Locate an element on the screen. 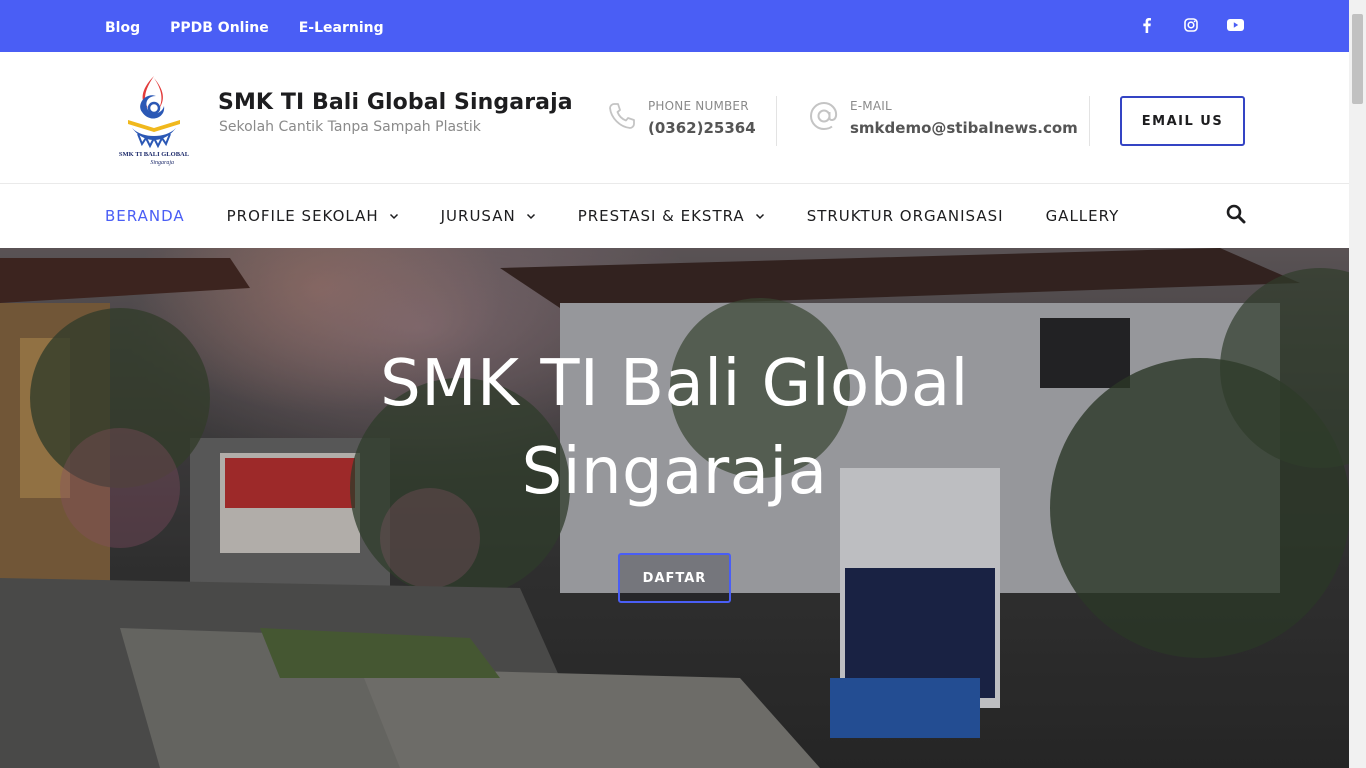 The width and height of the screenshot is (1366, 768). instagram-icon is located at coordinates (1191, 25).